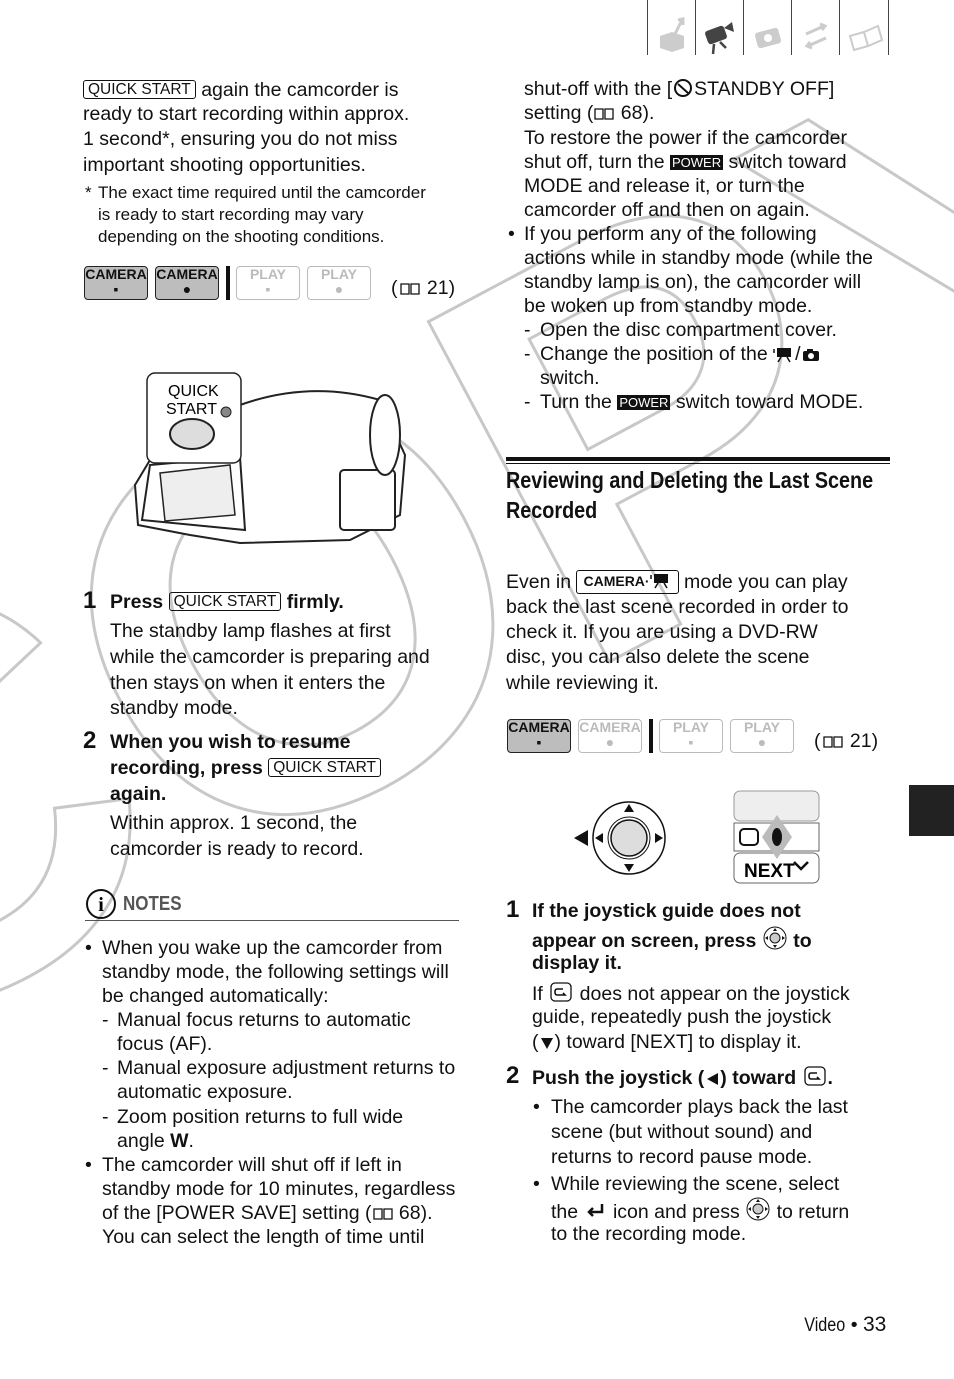  I want to click on text: The standby lamp flashes at first, so click(250, 631).